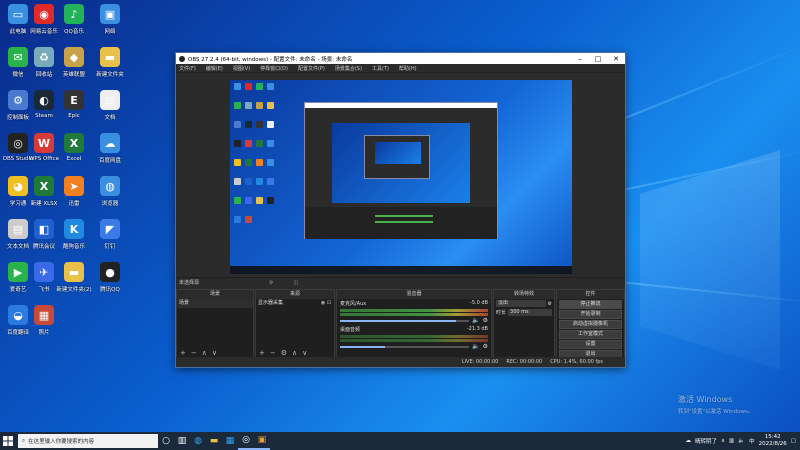 The width and height of the screenshot is (800, 450). Describe the element at coordinates (241, 68) in the screenshot. I see `menu-view: 视图(V)` at that location.